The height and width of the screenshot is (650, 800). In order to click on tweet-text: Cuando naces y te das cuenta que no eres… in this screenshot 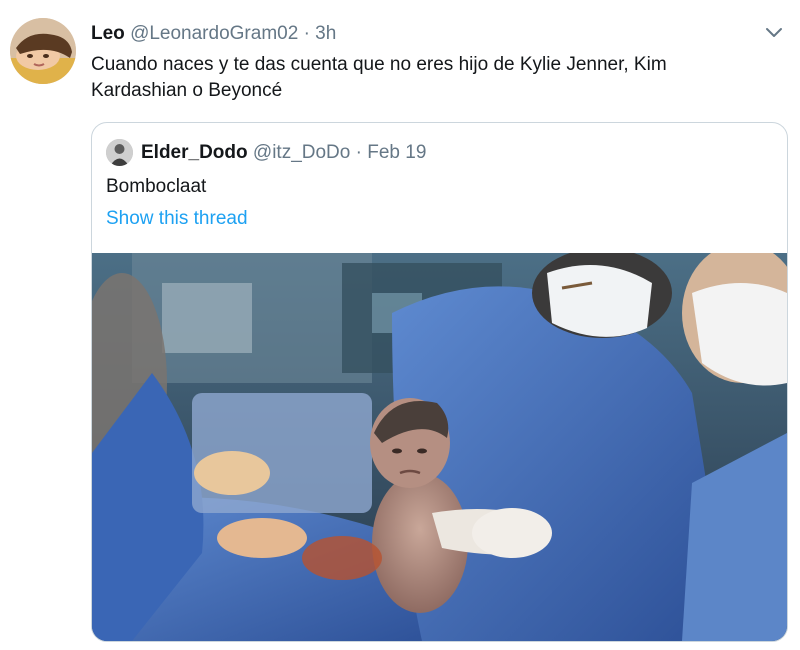, I will do `click(379, 77)`.